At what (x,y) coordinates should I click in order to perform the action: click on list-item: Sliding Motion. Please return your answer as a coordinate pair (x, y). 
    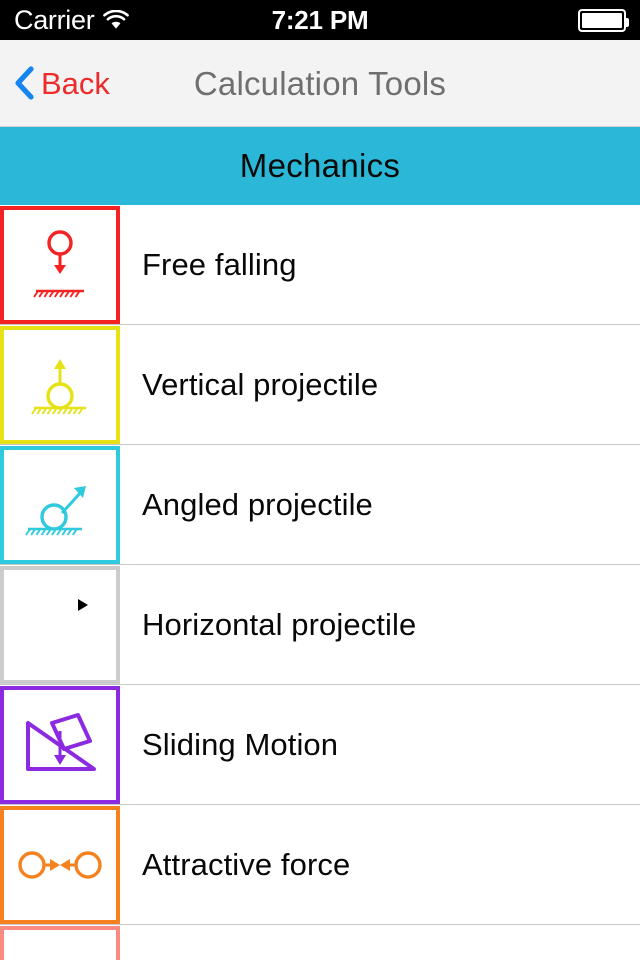
    Looking at the image, I should click on (320, 745).